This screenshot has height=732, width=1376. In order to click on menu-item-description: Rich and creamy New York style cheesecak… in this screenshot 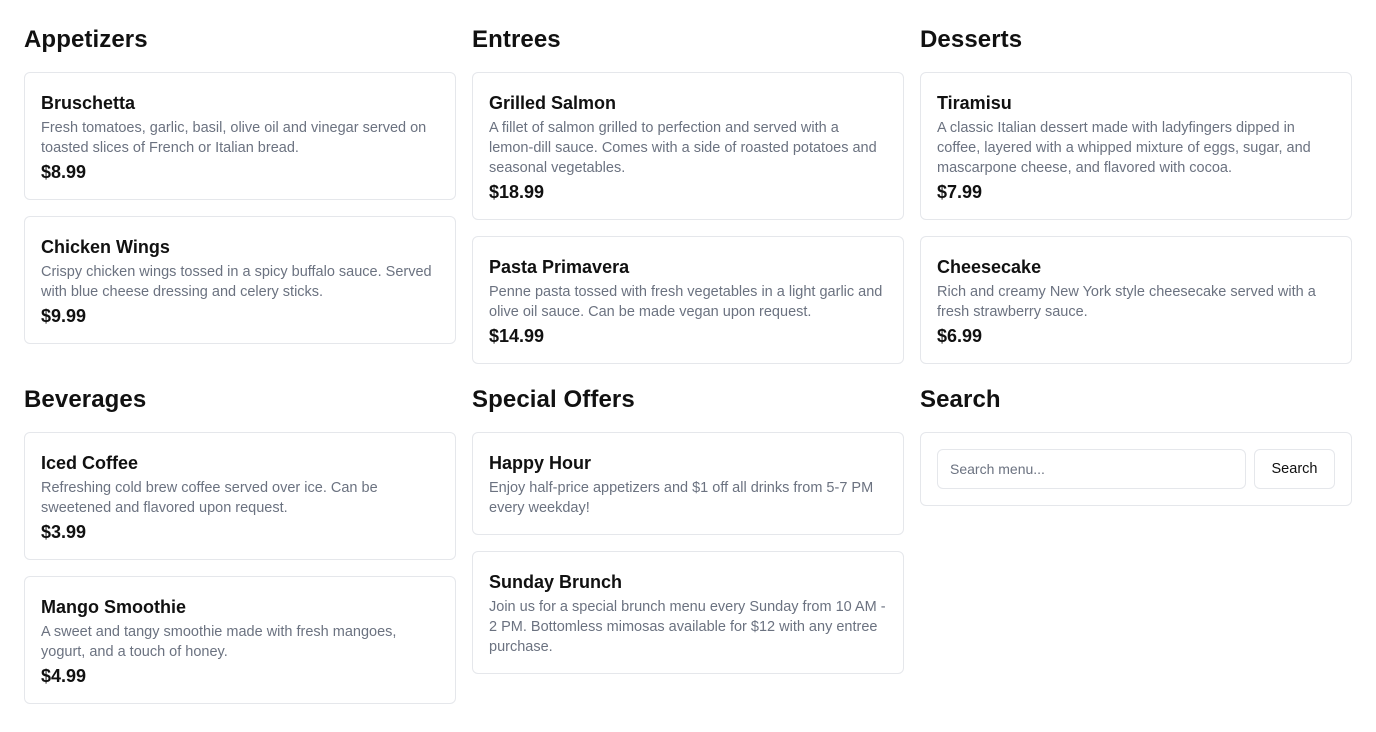, I will do `click(1126, 302)`.